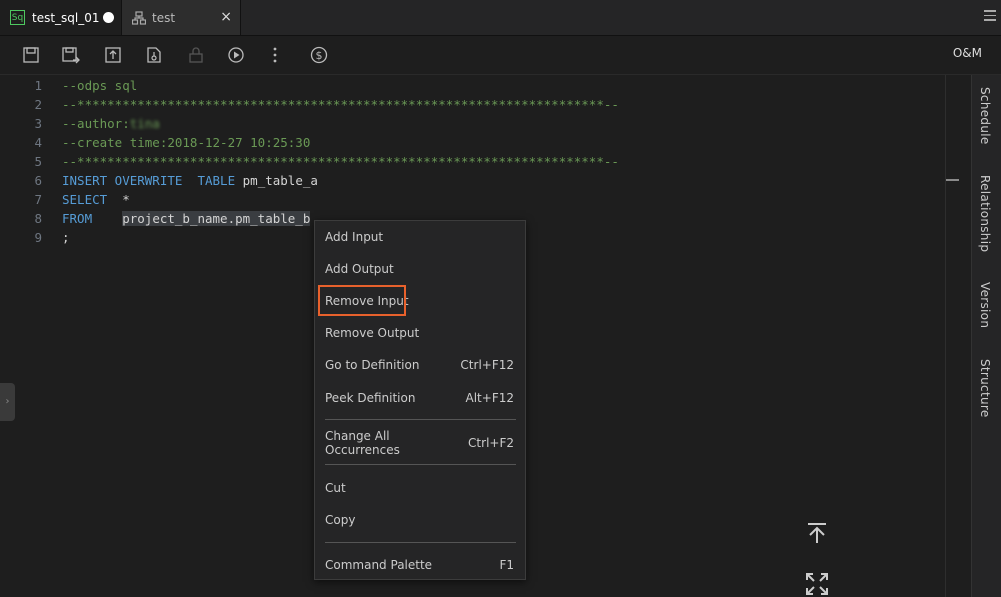  I want to click on cost-estimate-icon: $, so click(319, 55).